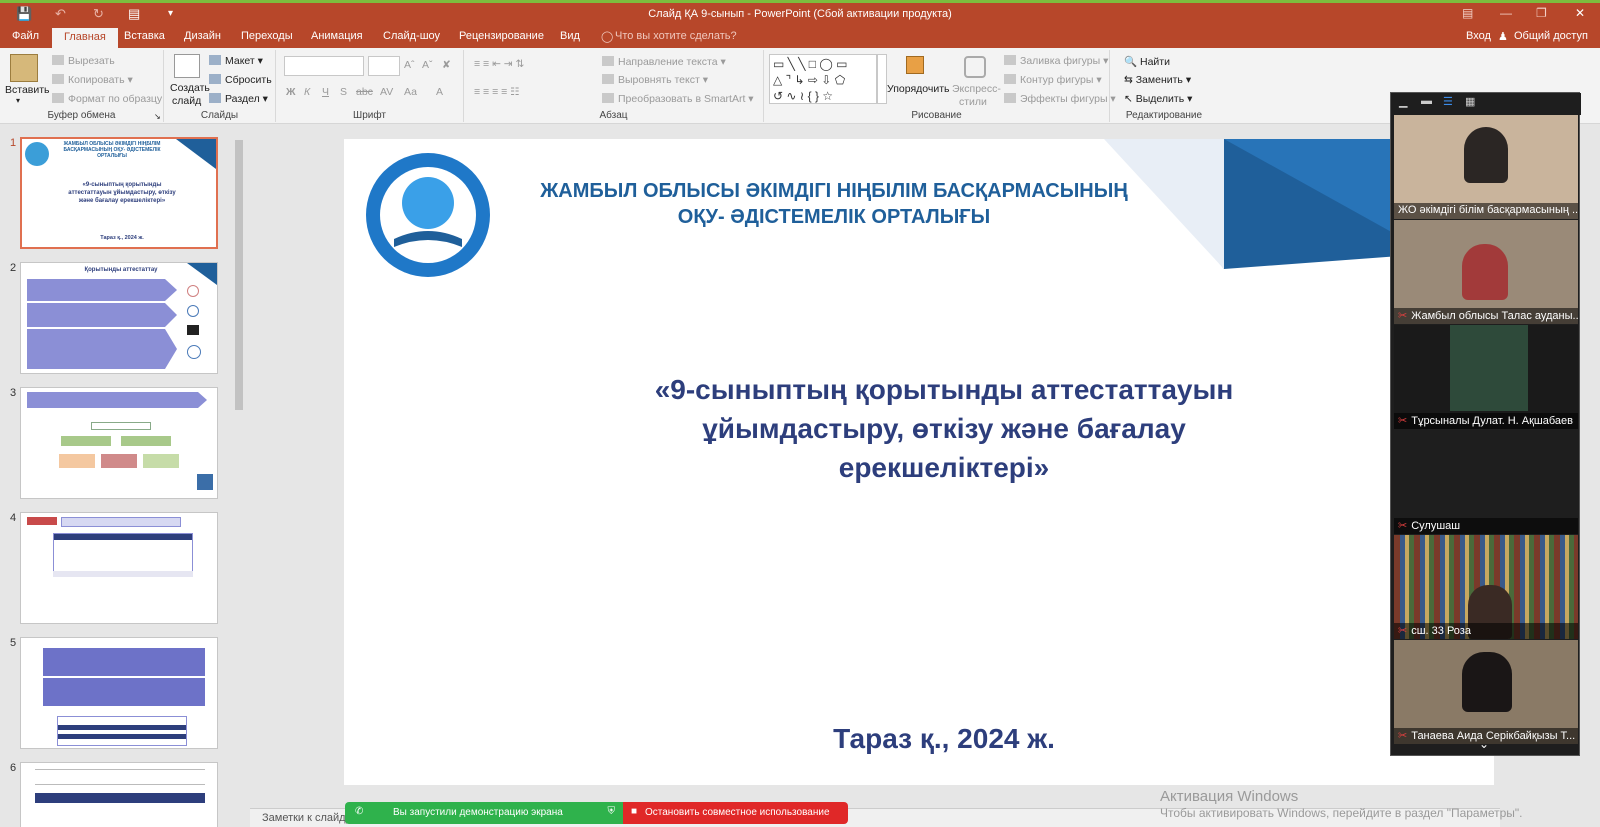 Image resolution: width=1600 pixels, height=827 pixels. I want to click on find-button: Найти, so click(1155, 62).